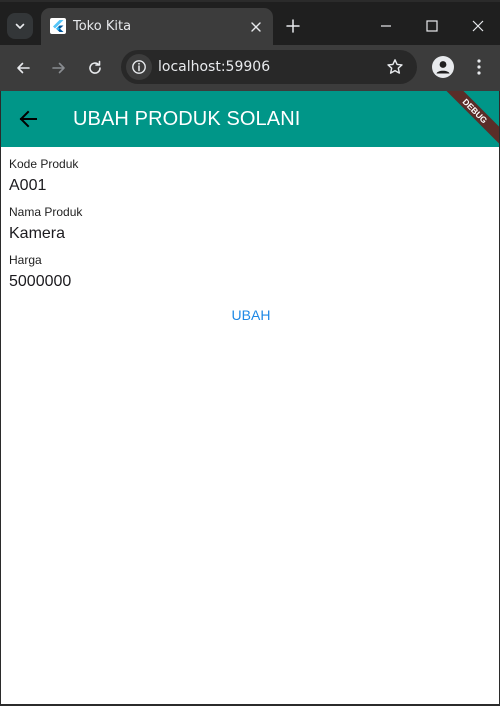  Describe the element at coordinates (157, 27) in the screenshot. I see `browser-tab: Toko Kita` at that location.